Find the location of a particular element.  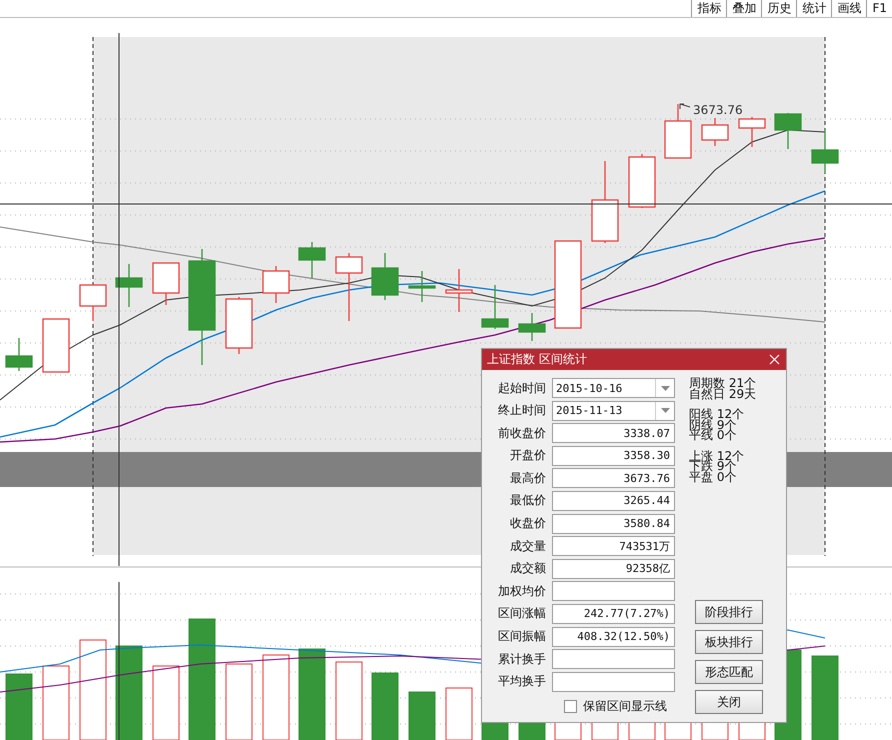

toolbar-tab: 画线 is located at coordinates (848, 8).